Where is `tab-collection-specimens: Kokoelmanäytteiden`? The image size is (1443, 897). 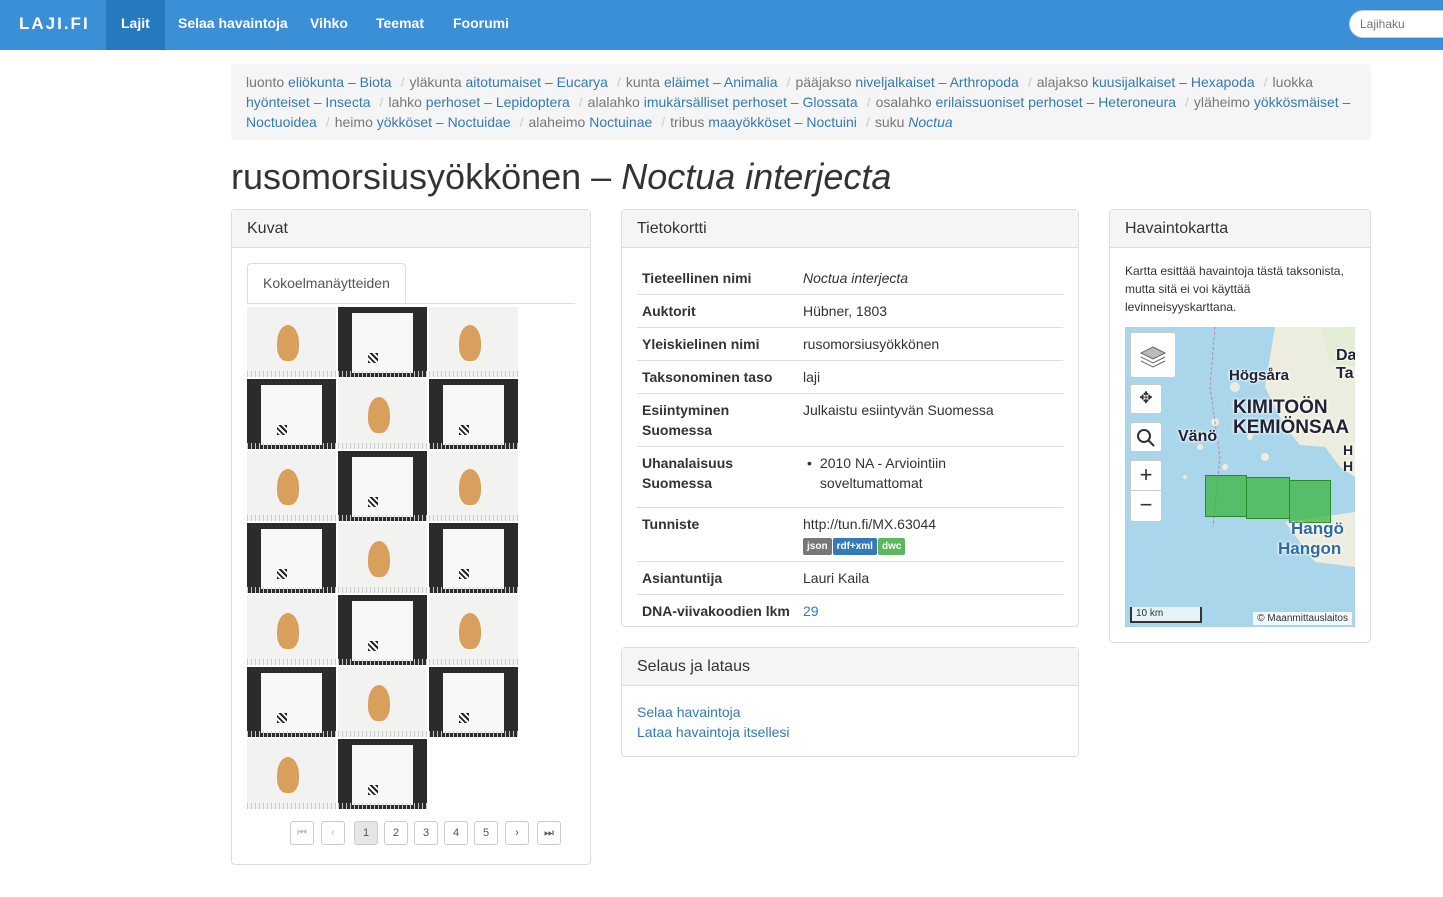
tab-collection-specimens: Kokoelmanäytteiden is located at coordinates (326, 283).